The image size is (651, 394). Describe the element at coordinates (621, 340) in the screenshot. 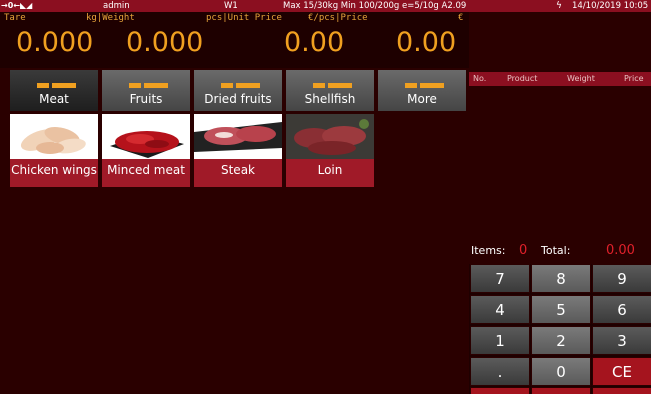

I see `key-3: 3` at that location.